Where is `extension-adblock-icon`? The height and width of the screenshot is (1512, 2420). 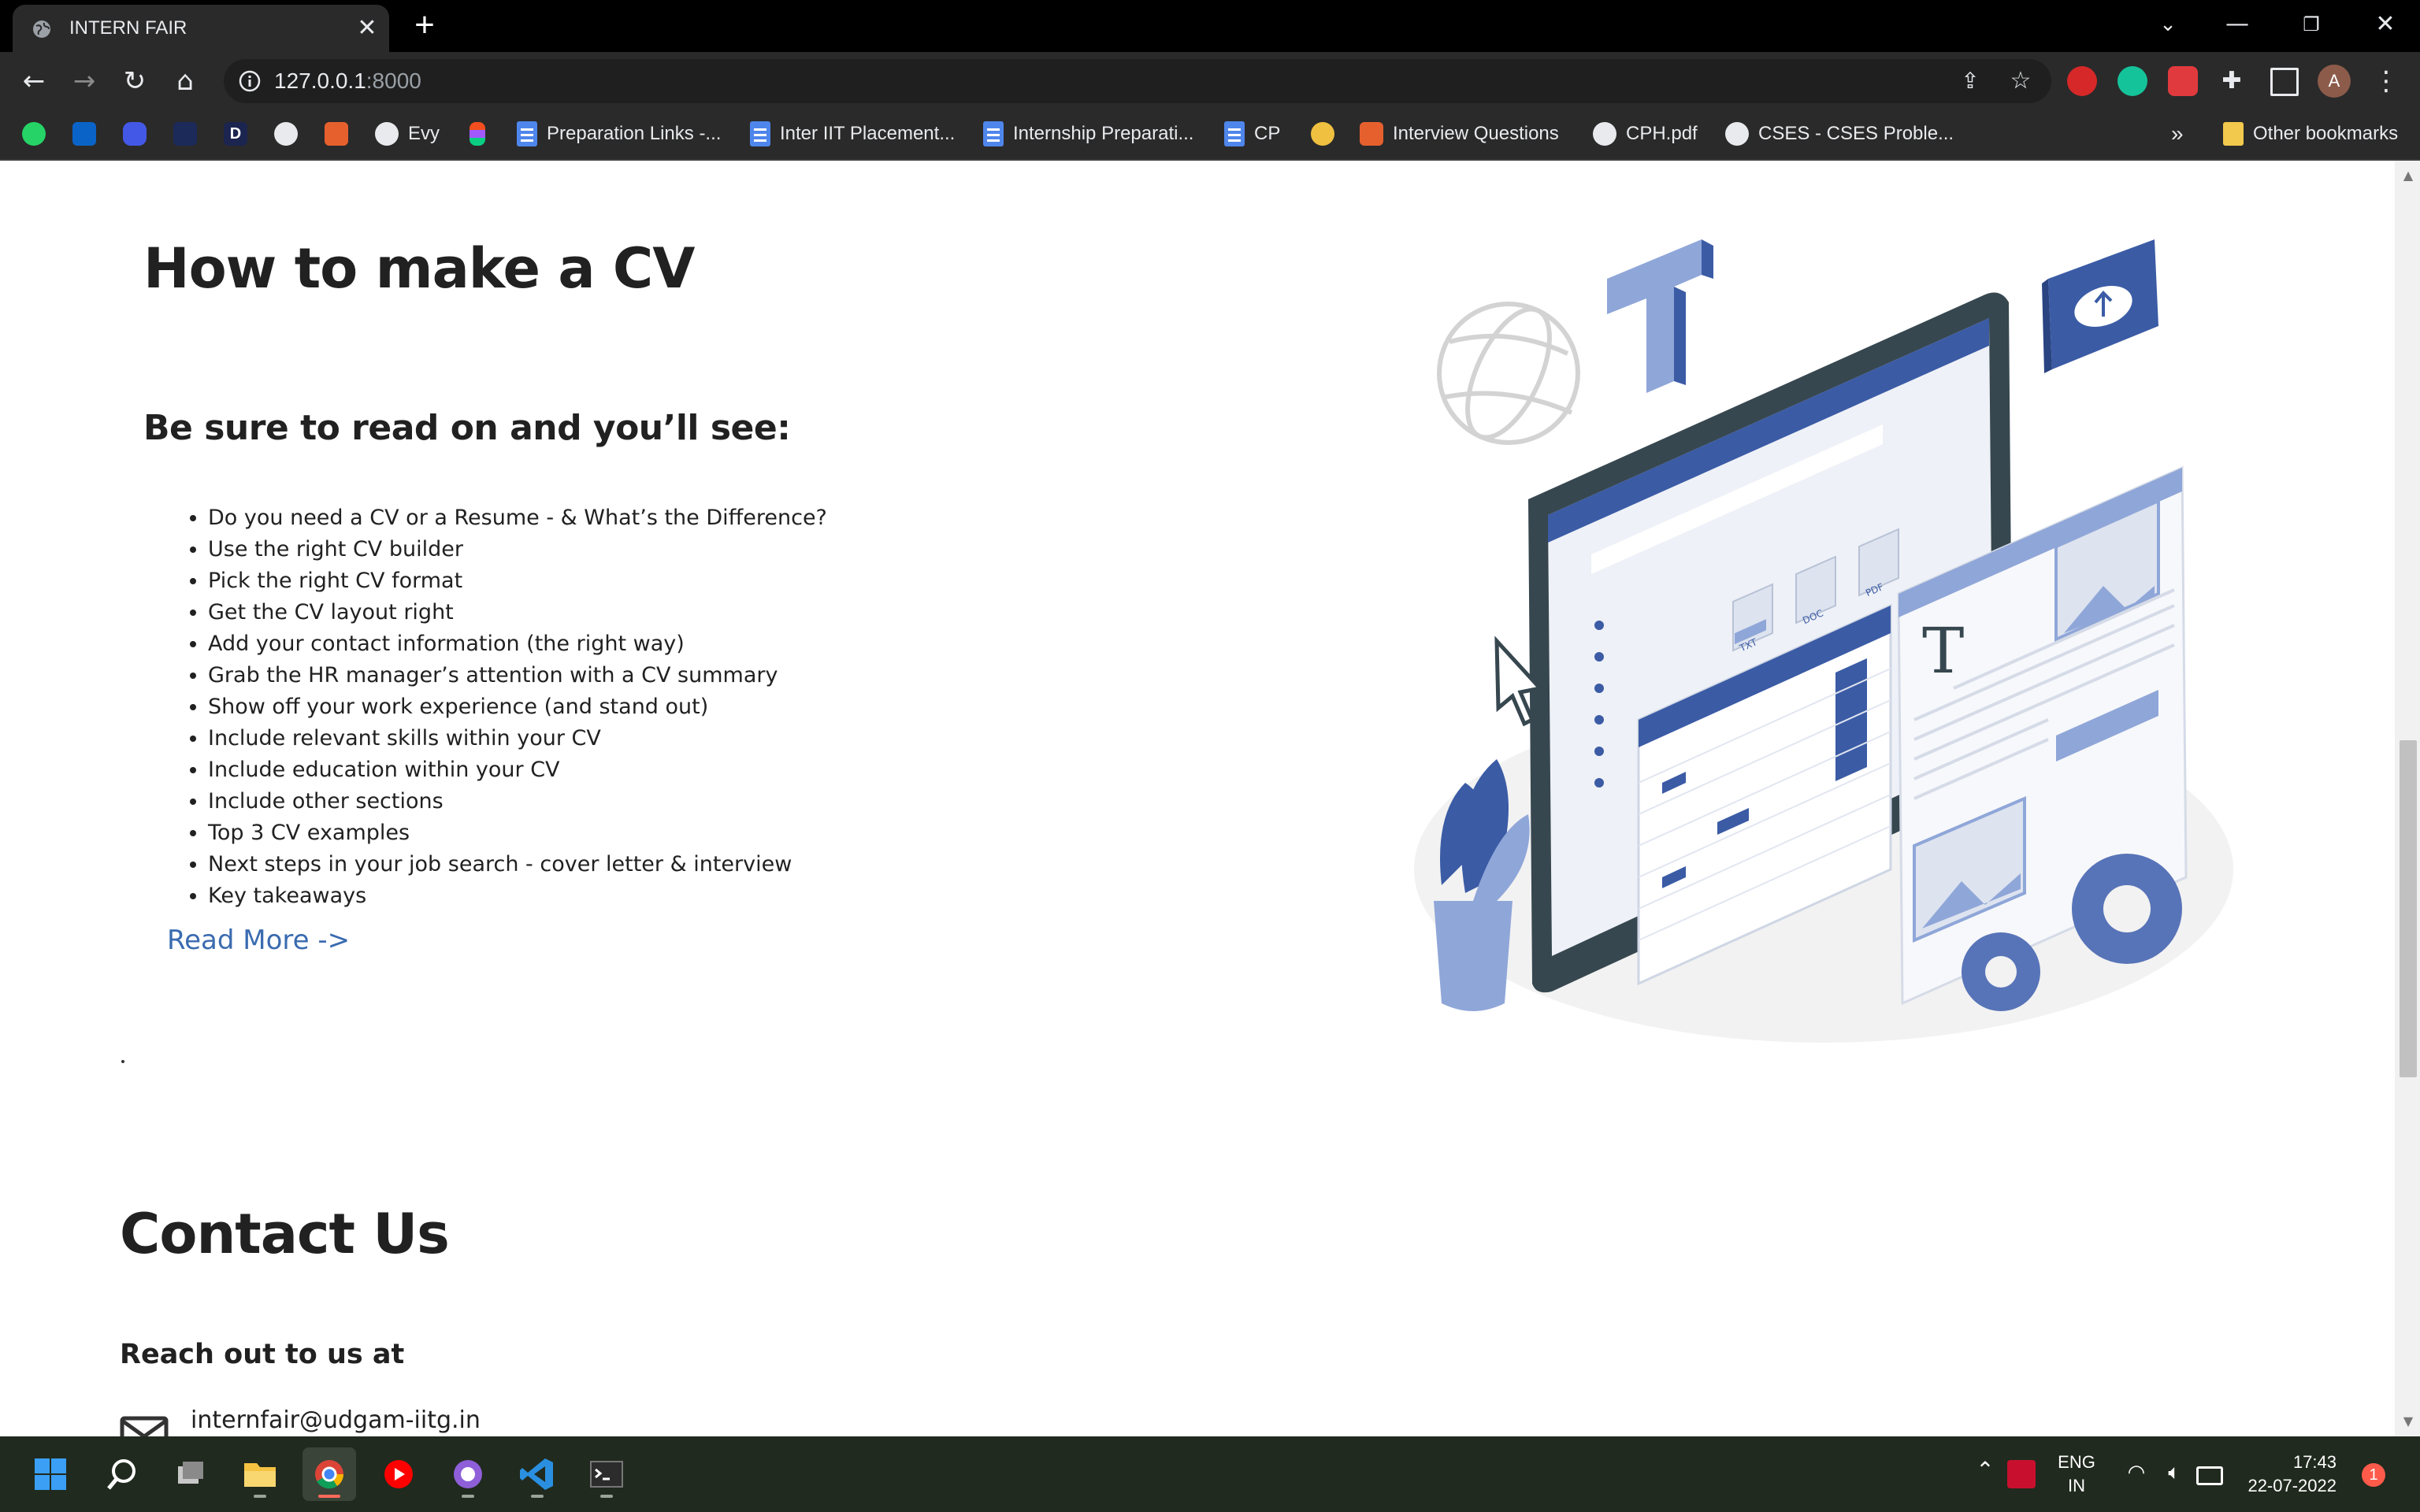
extension-adblock-icon is located at coordinates (2082, 81).